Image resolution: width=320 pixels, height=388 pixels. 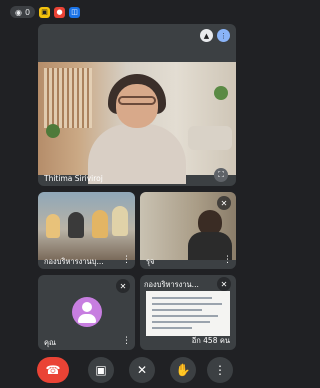 What do you see at coordinates (75, 12) in the screenshot?
I see `screen-icon: ◫` at bounding box center [75, 12].